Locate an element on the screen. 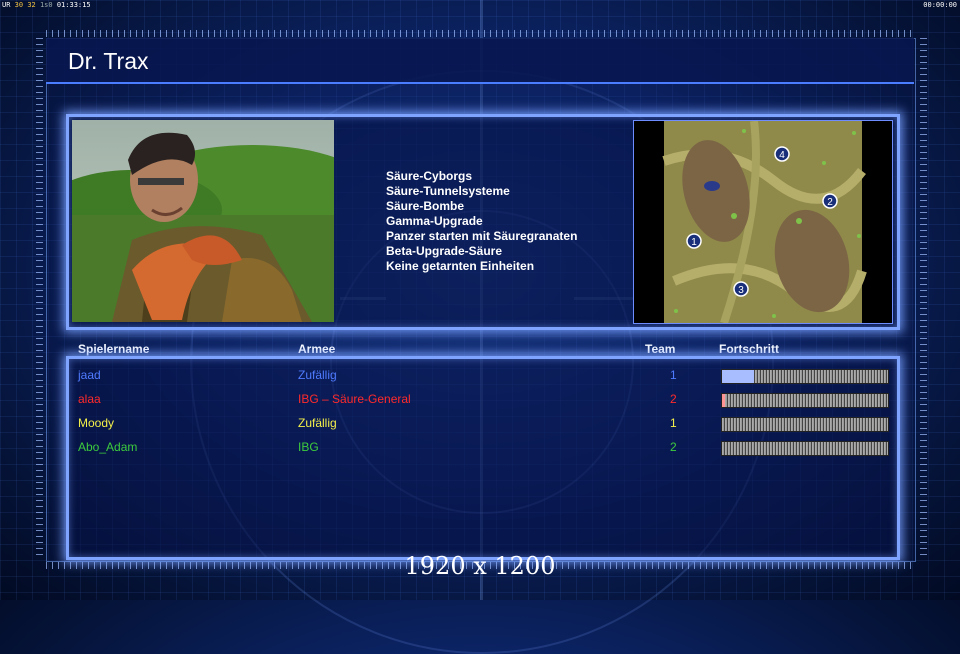 Image resolution: width=960 pixels, height=654 pixels. general-name-title: Dr. Trax is located at coordinates (108, 61).